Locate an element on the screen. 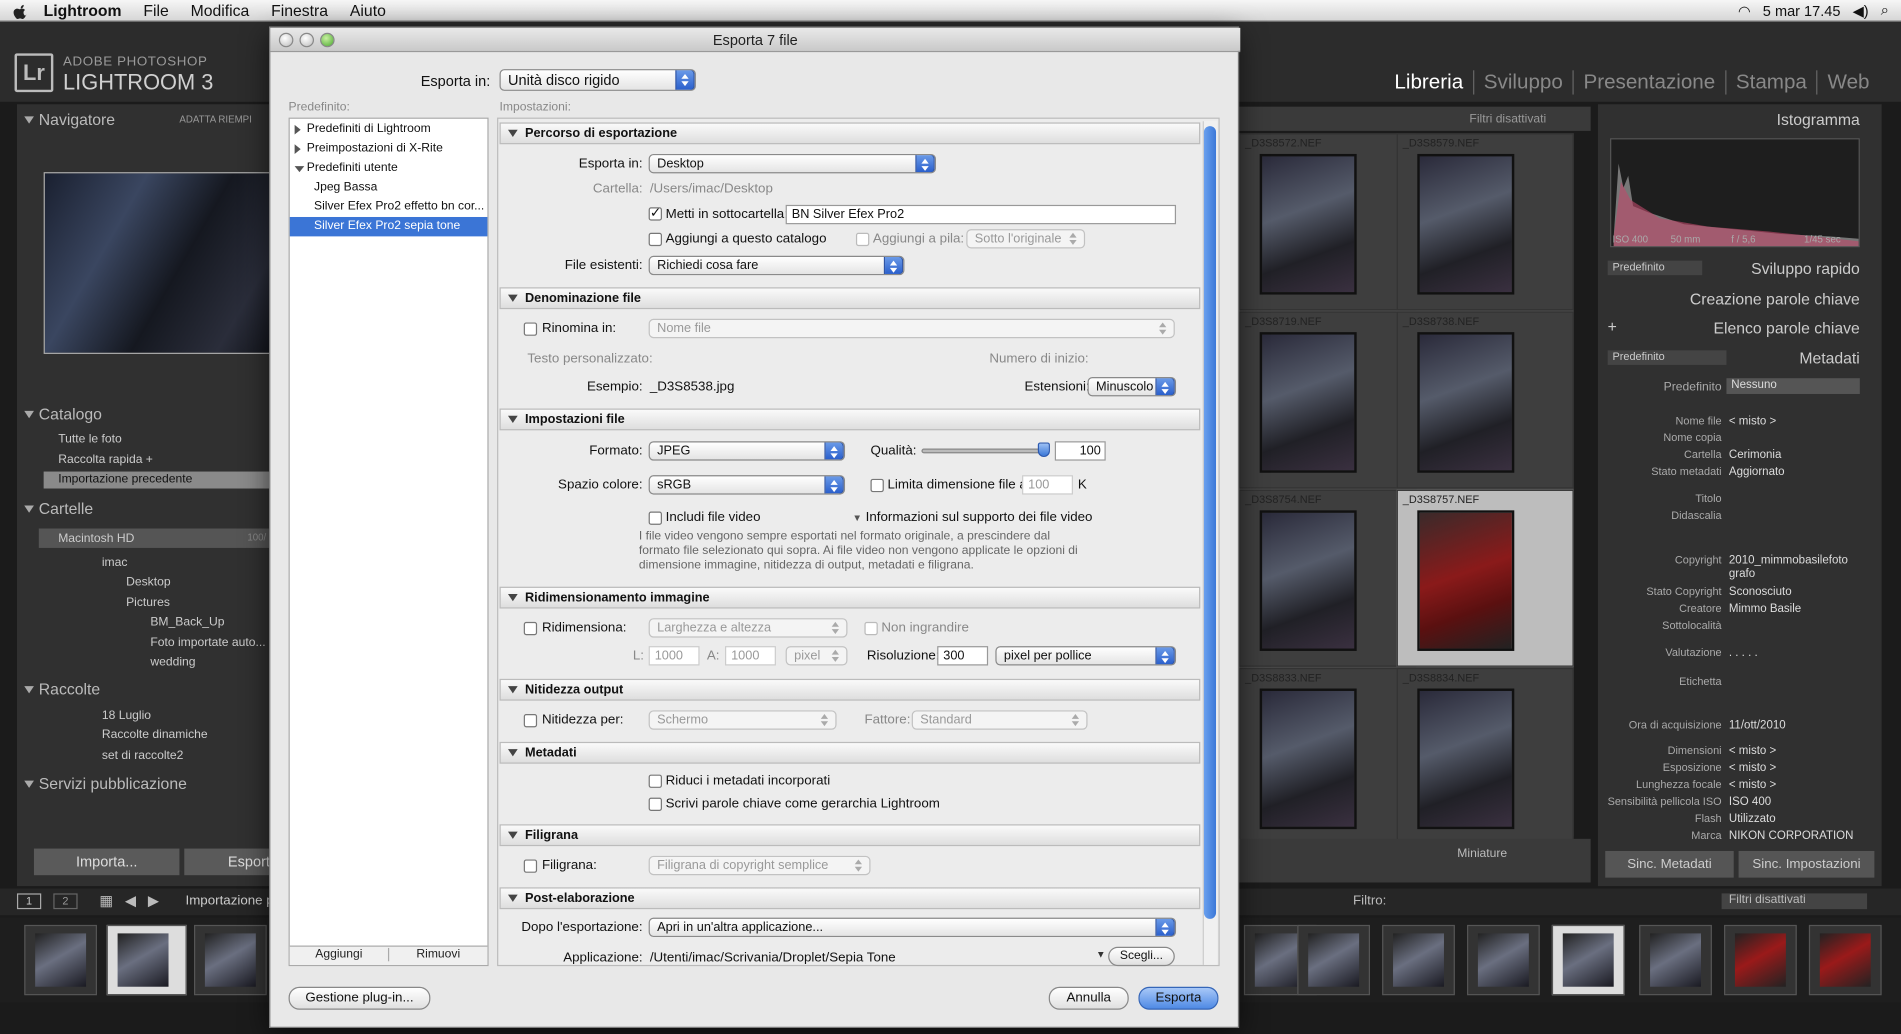 This screenshot has height=1034, width=1901. histogram-header: Istogramma is located at coordinates (1818, 119).